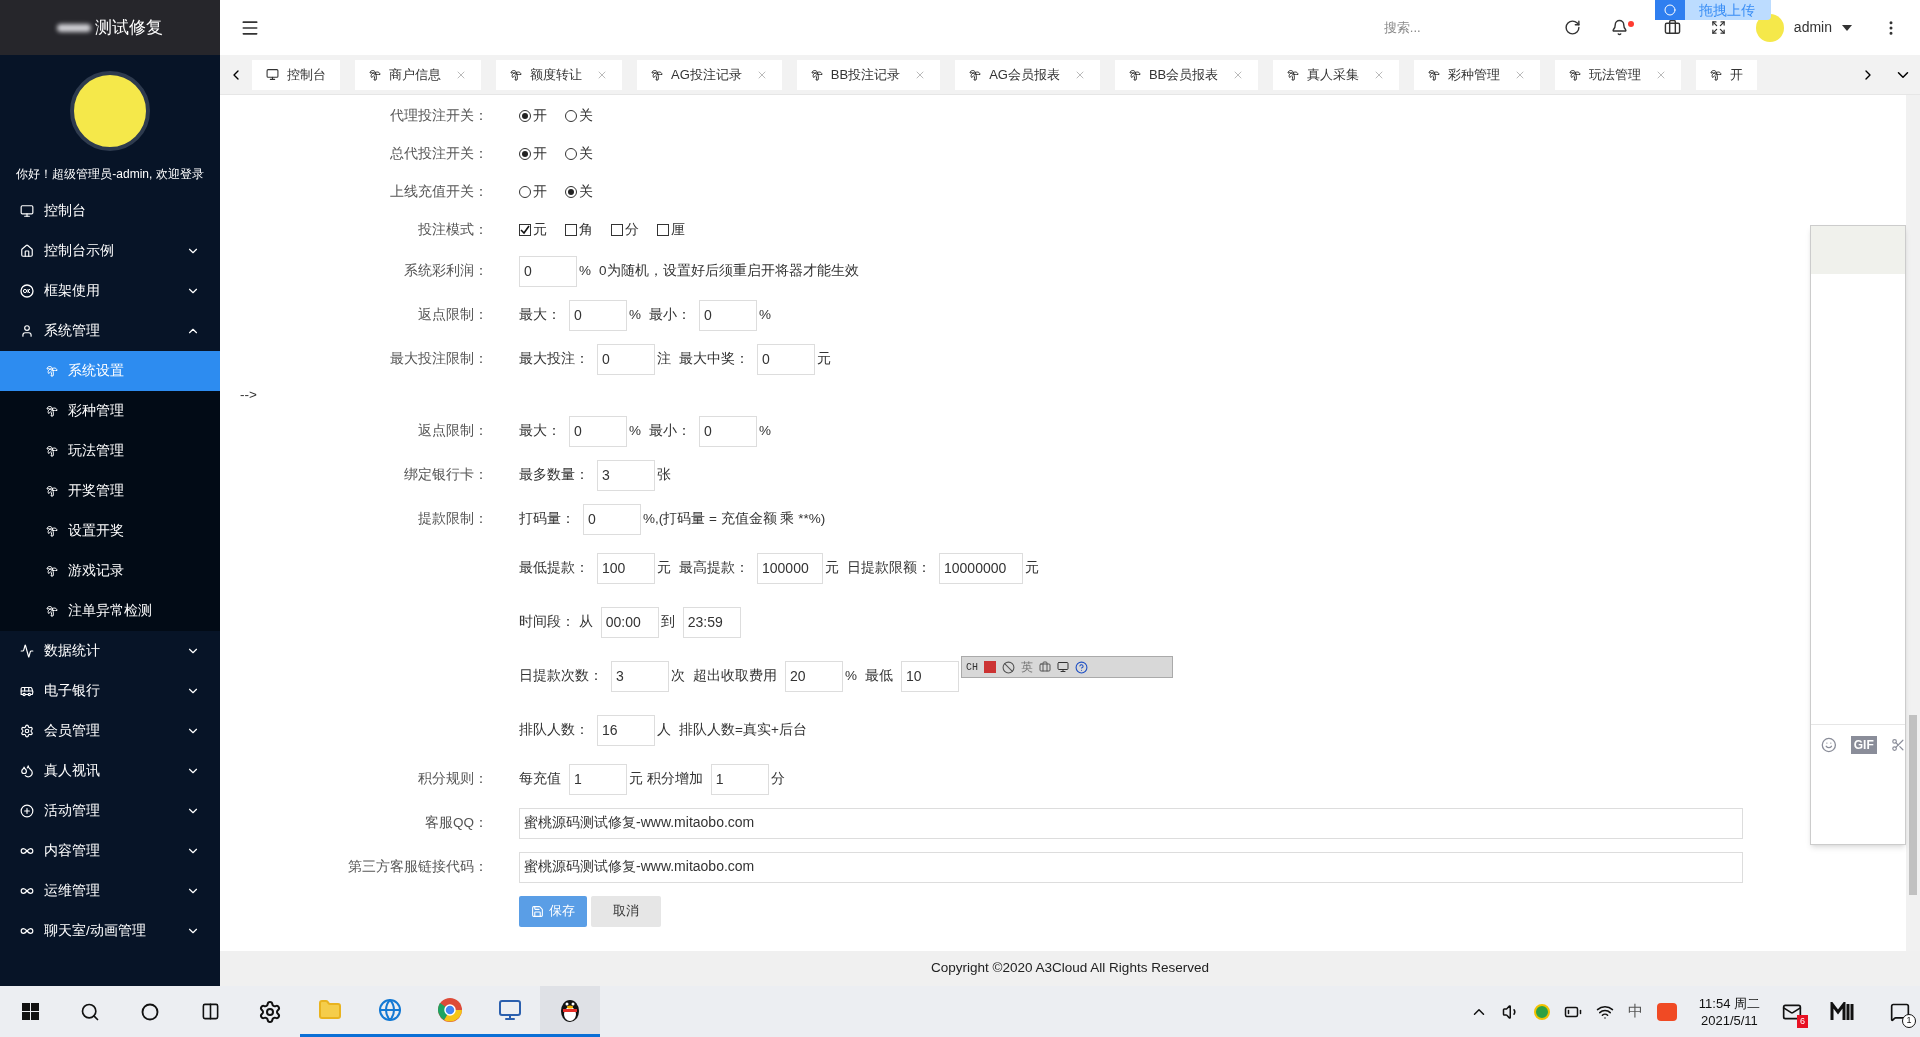 This screenshot has width=1920, height=1037. I want to click on sidebar-item: 控制台示例, so click(110, 251).